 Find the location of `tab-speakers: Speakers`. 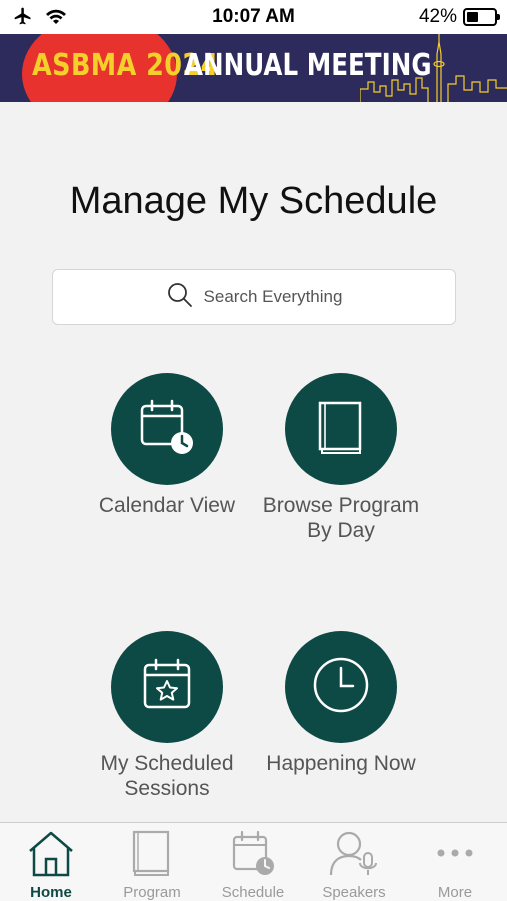

tab-speakers: Speakers is located at coordinates (354, 865).